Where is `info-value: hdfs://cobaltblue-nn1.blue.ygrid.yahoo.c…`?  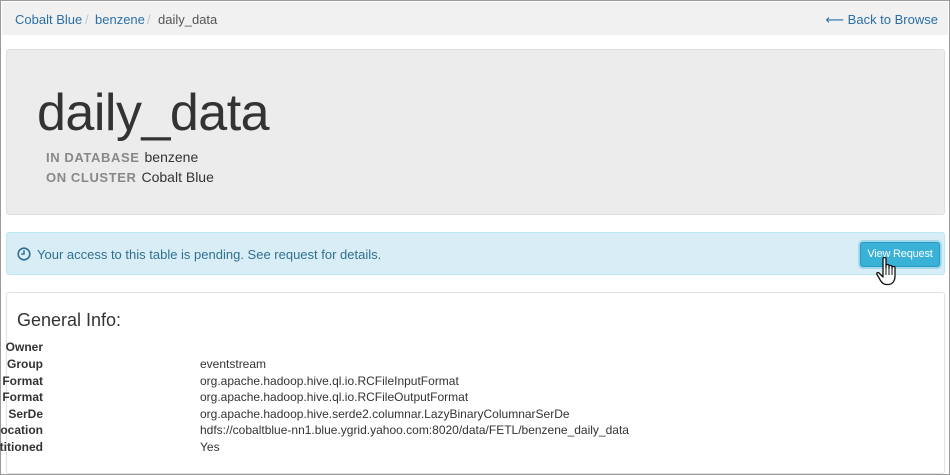
info-value: hdfs://cobaltblue-nn1.blue.ygrid.yahoo.c… is located at coordinates (414, 430).